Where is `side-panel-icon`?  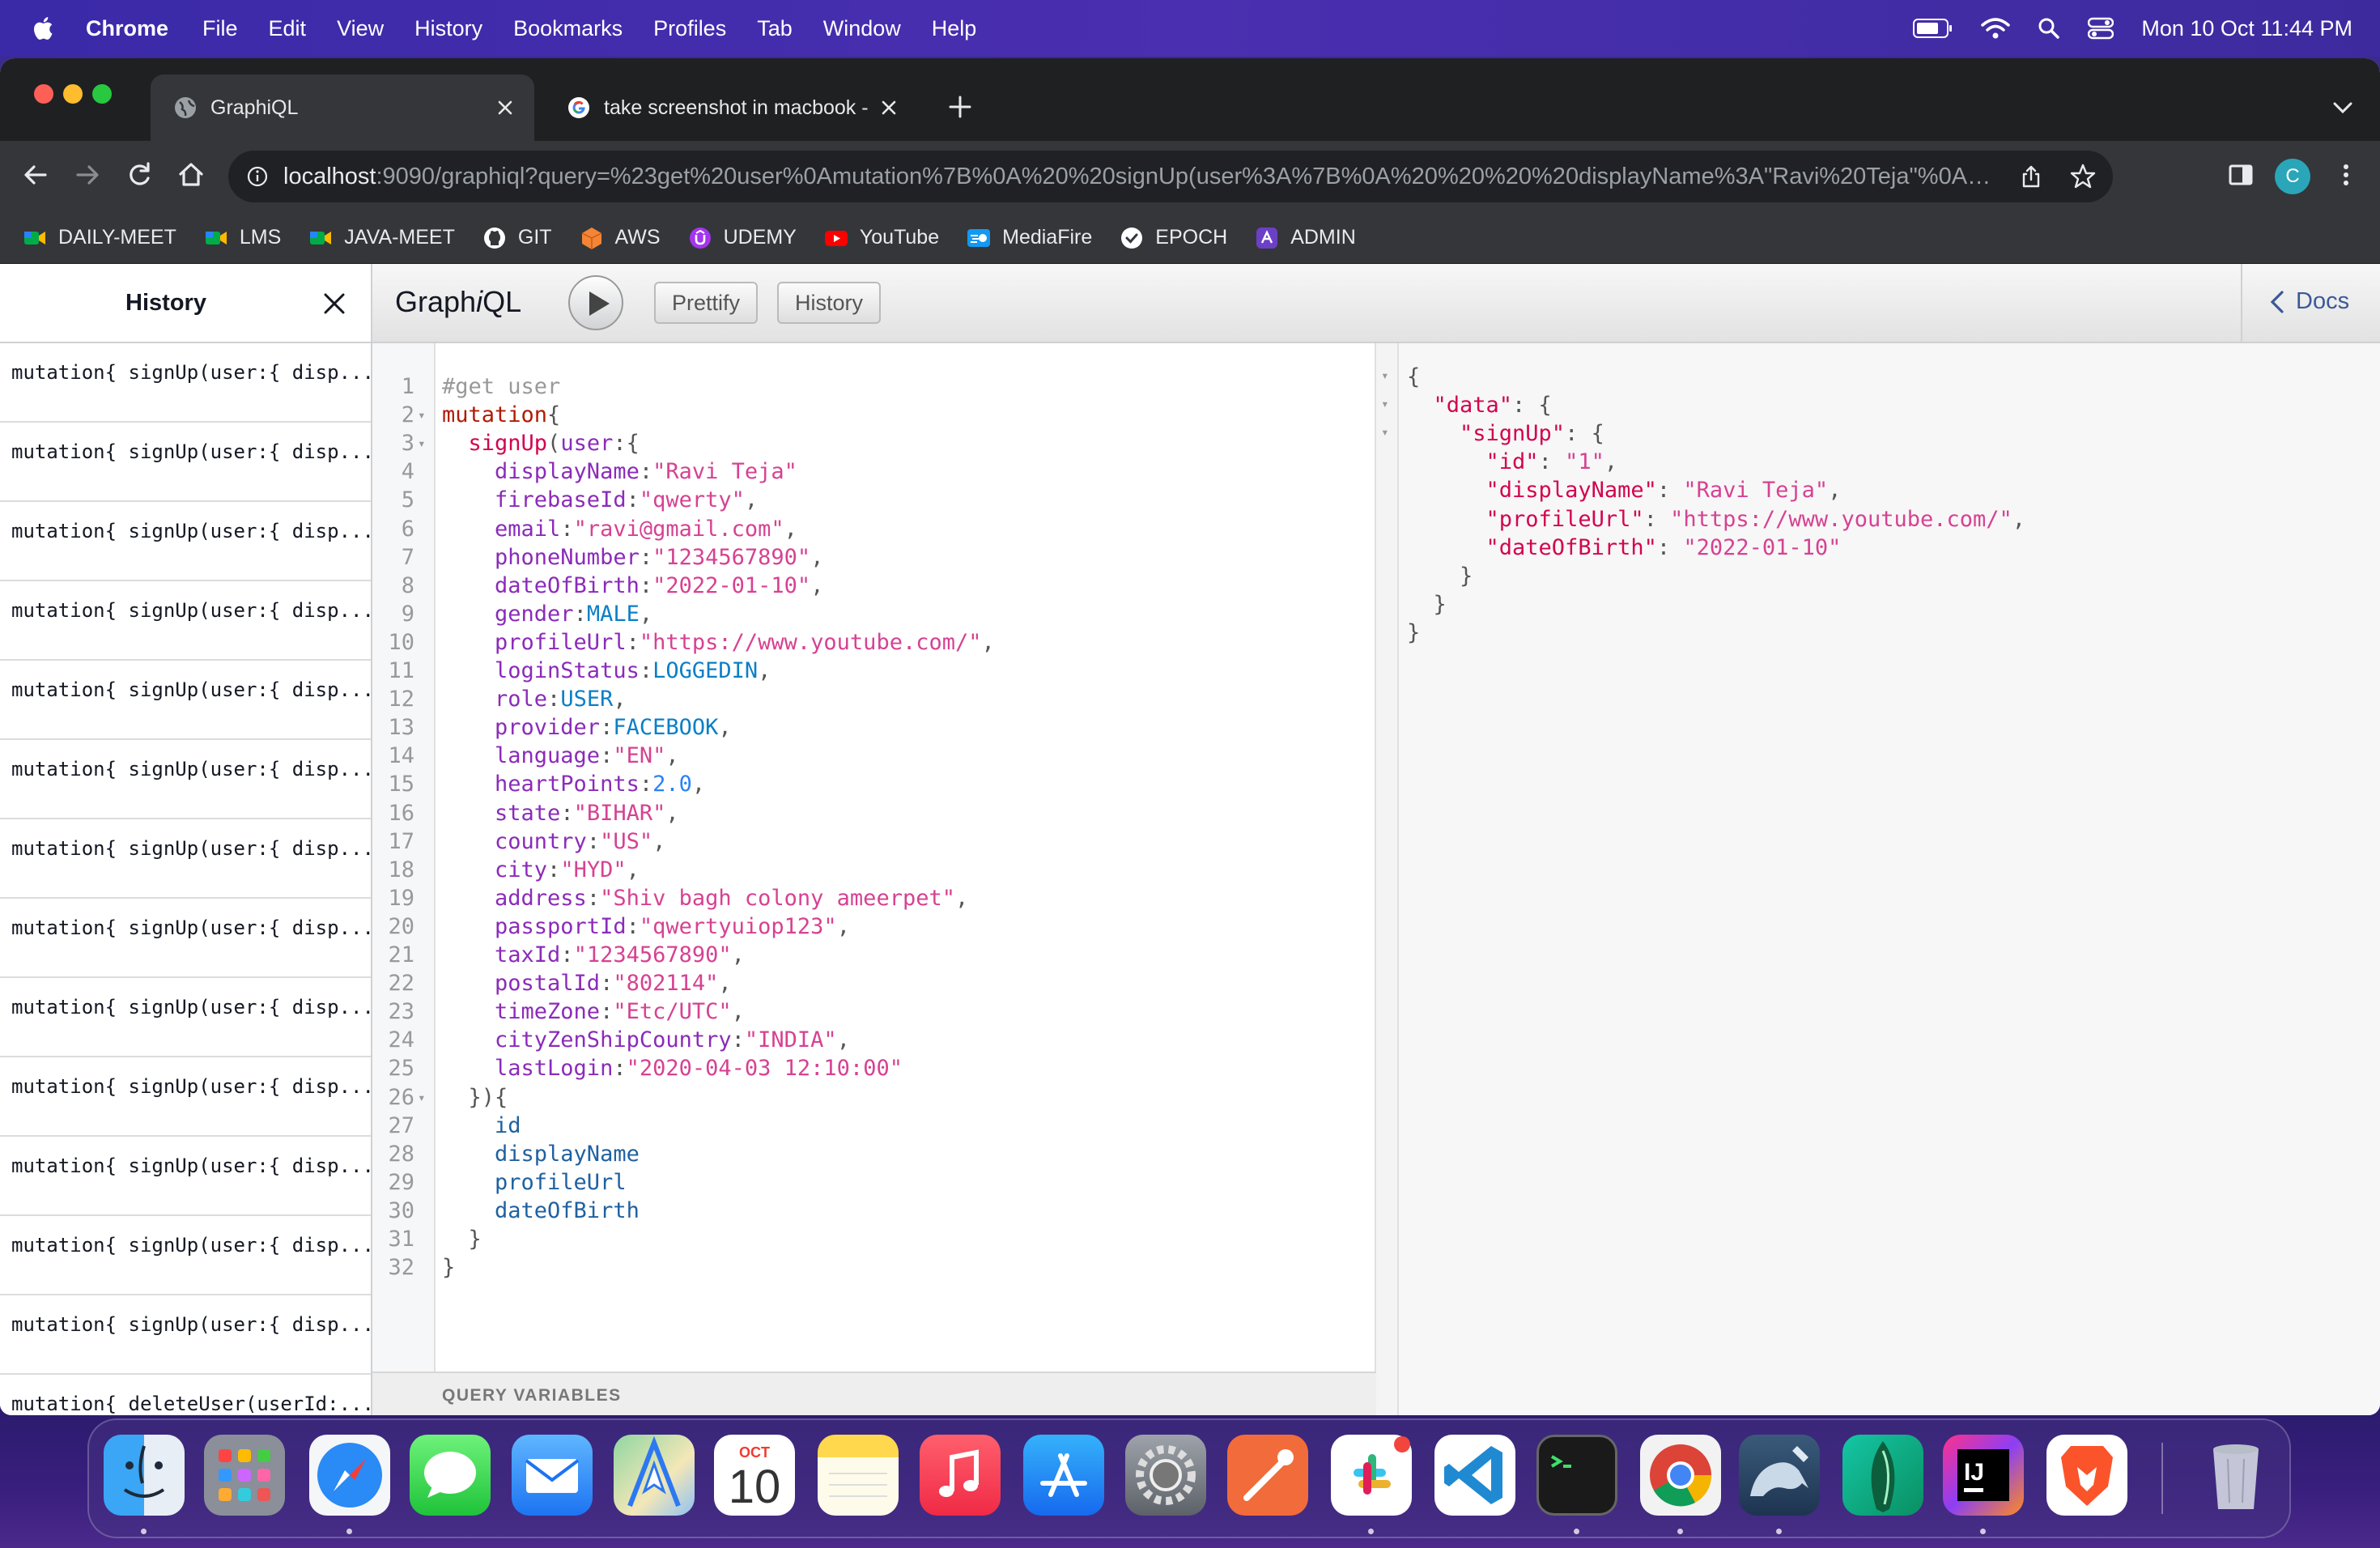
side-panel-icon is located at coordinates (2241, 175).